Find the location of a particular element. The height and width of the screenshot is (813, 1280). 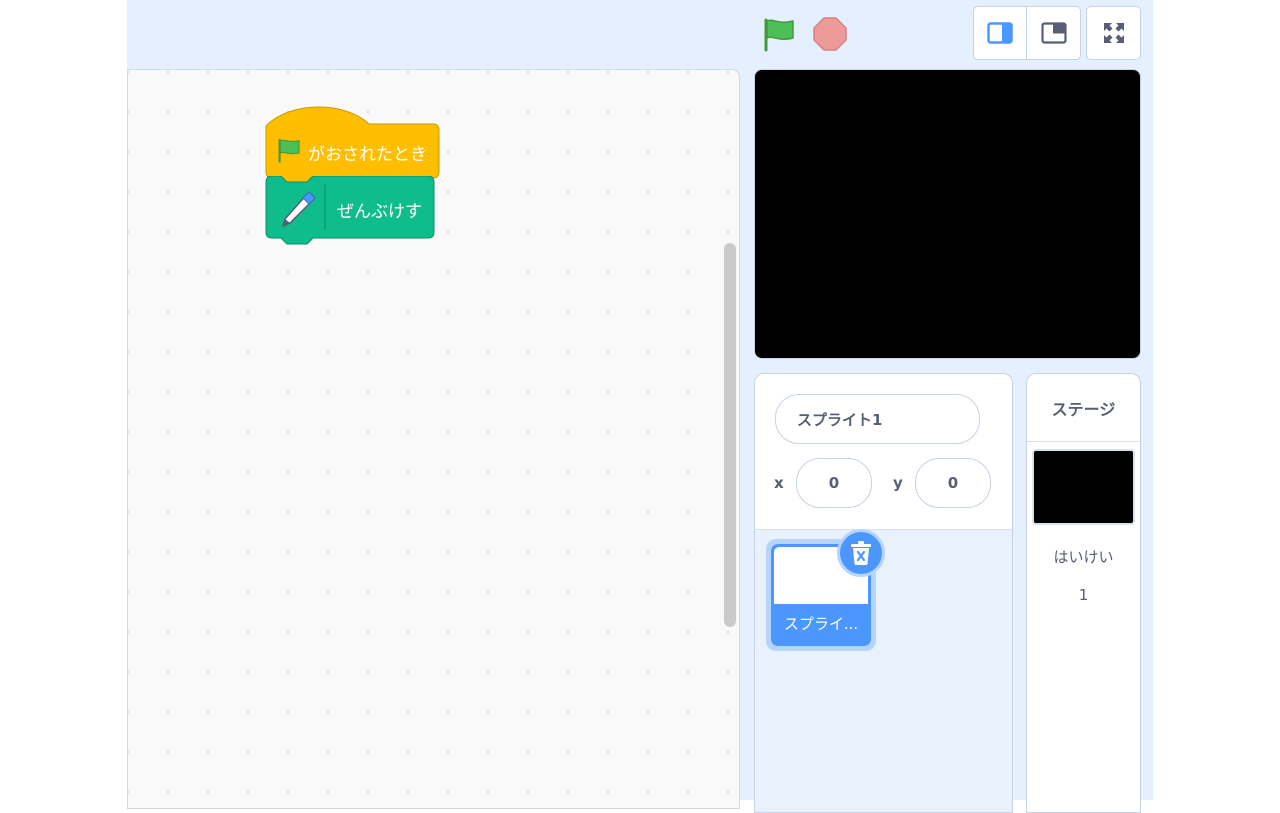

fullscreen-button is located at coordinates (1113, 33).